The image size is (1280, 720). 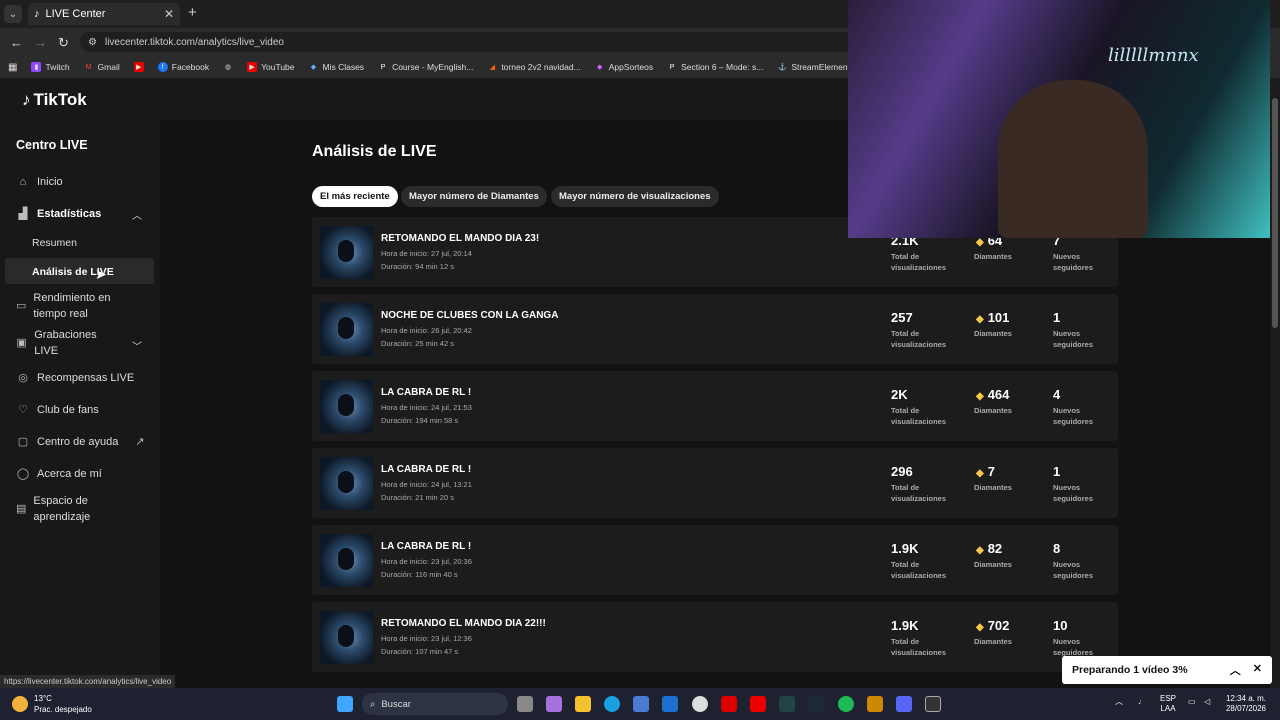 What do you see at coordinates (846, 704) in the screenshot?
I see `spotify-icon` at bounding box center [846, 704].